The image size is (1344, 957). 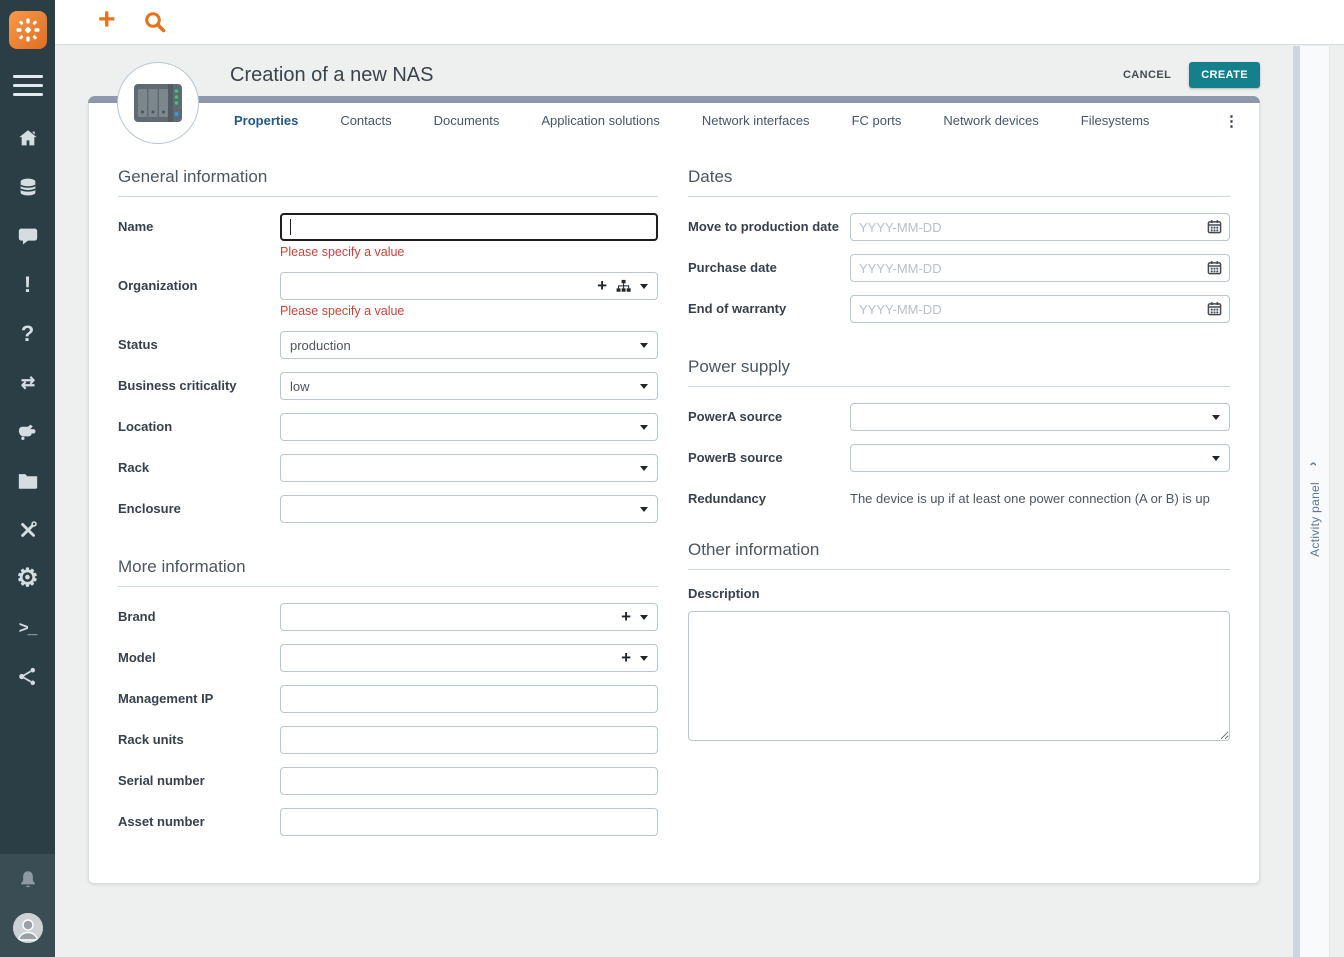 I want to click on more-tabs-kebab-icon: ⋮, so click(x=1231, y=121).